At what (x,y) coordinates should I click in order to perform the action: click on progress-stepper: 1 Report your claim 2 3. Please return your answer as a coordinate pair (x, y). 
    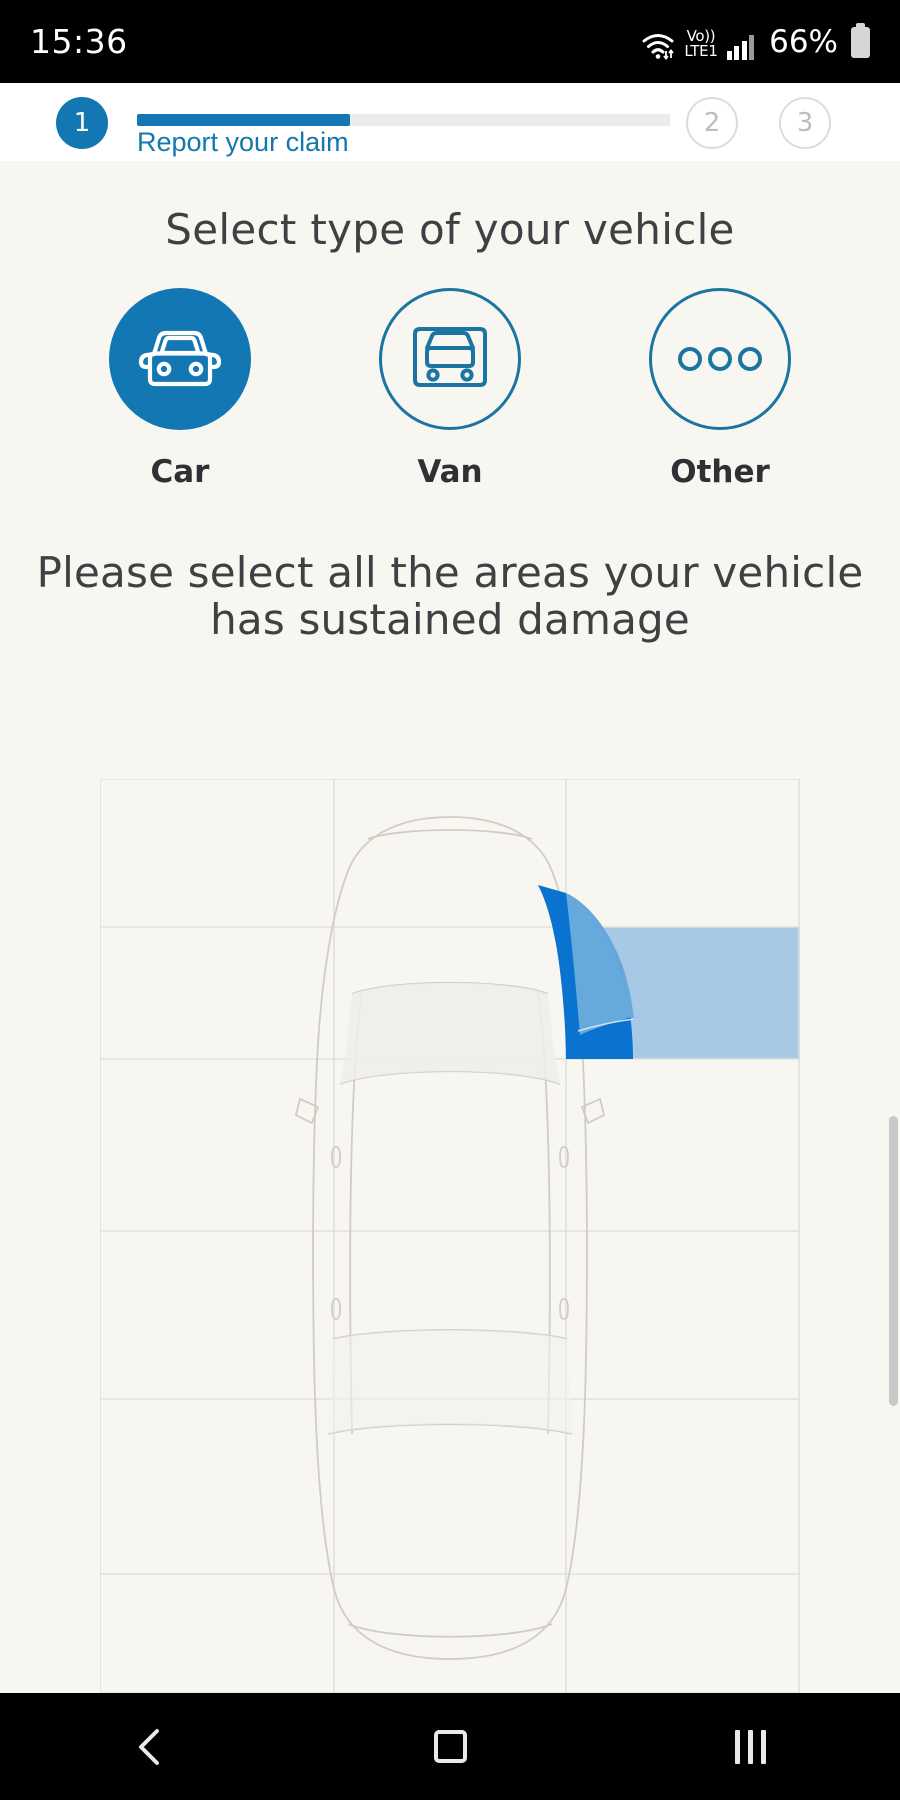
    Looking at the image, I should click on (450, 122).